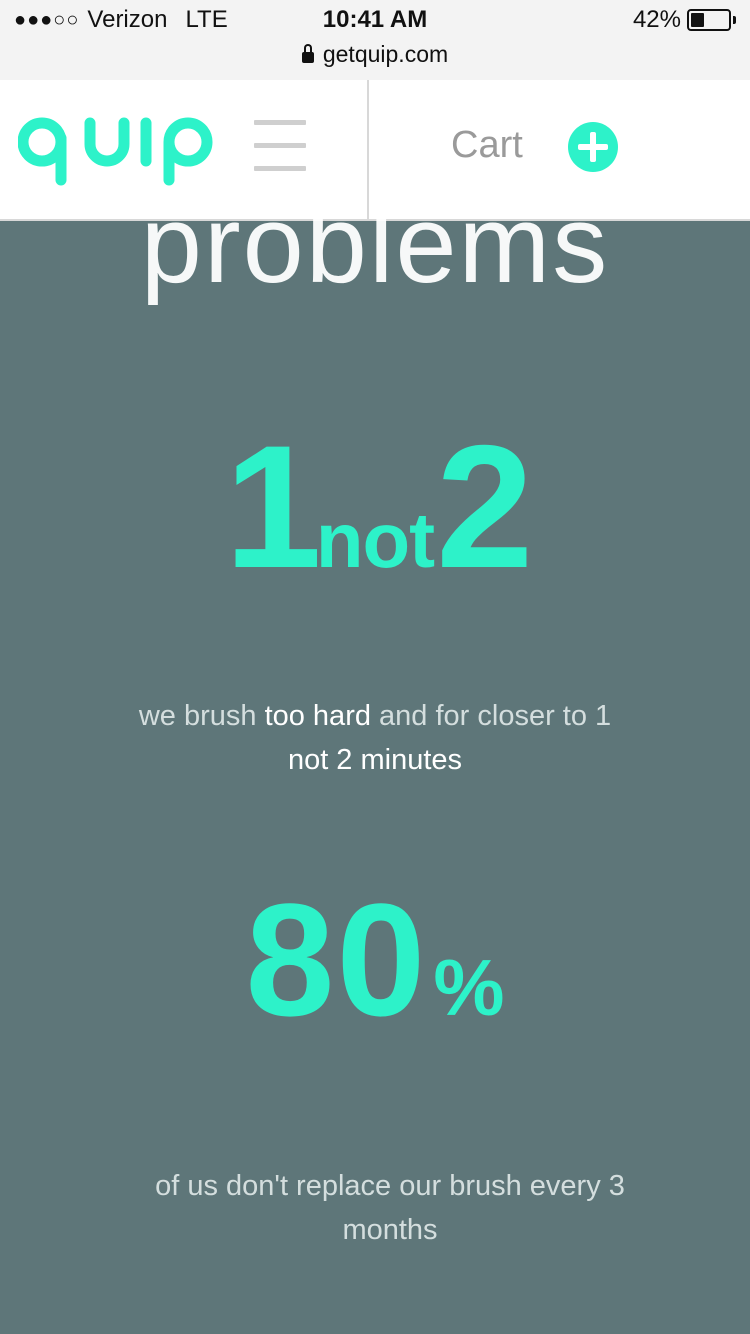 The image size is (750, 1334). Describe the element at coordinates (684, 20) in the screenshot. I see `battery-status: 42%` at that location.